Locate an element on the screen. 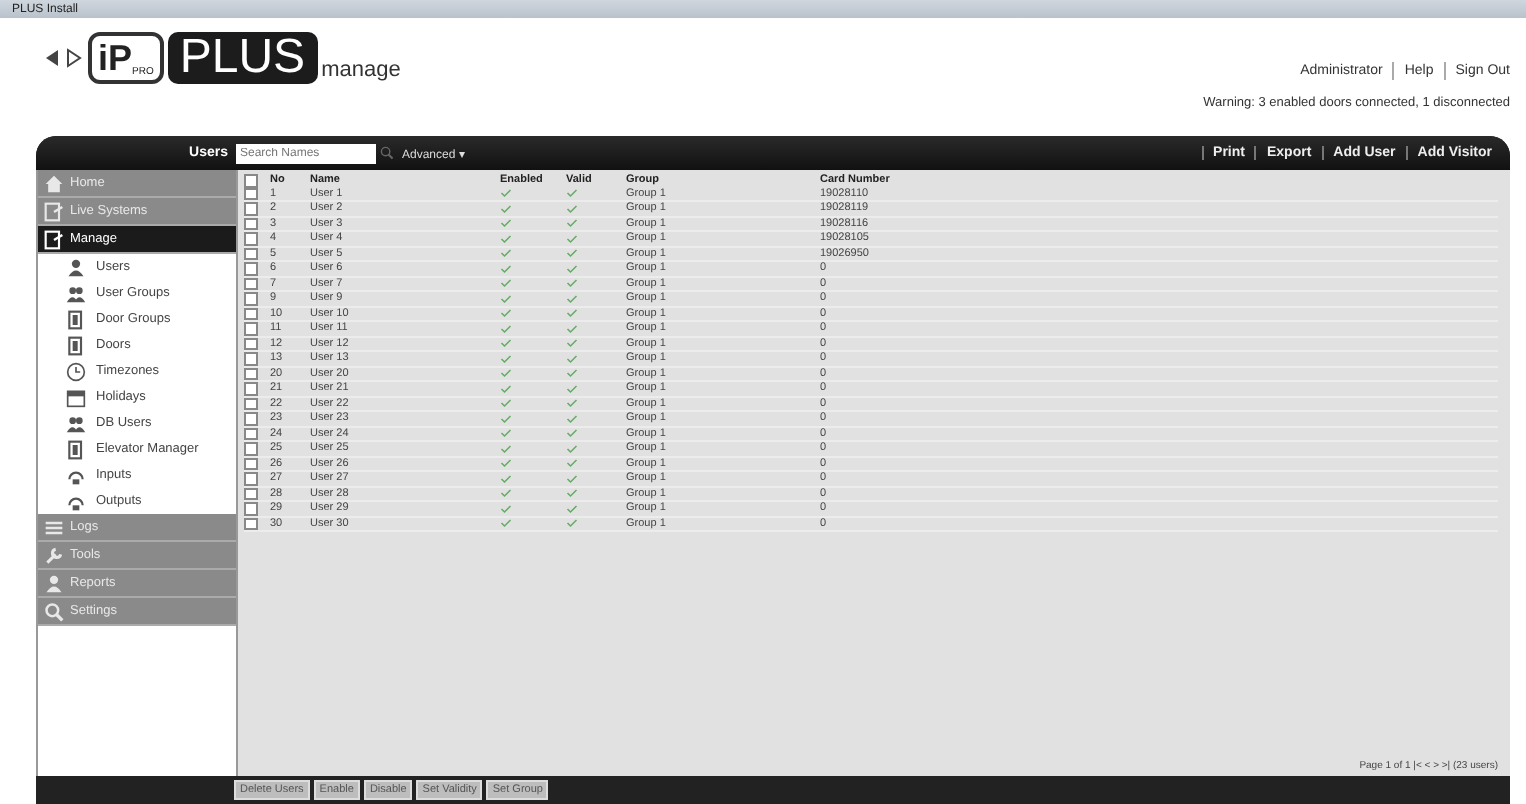 The height and width of the screenshot is (804, 1526). select-all-checkbox is located at coordinates (251, 180).